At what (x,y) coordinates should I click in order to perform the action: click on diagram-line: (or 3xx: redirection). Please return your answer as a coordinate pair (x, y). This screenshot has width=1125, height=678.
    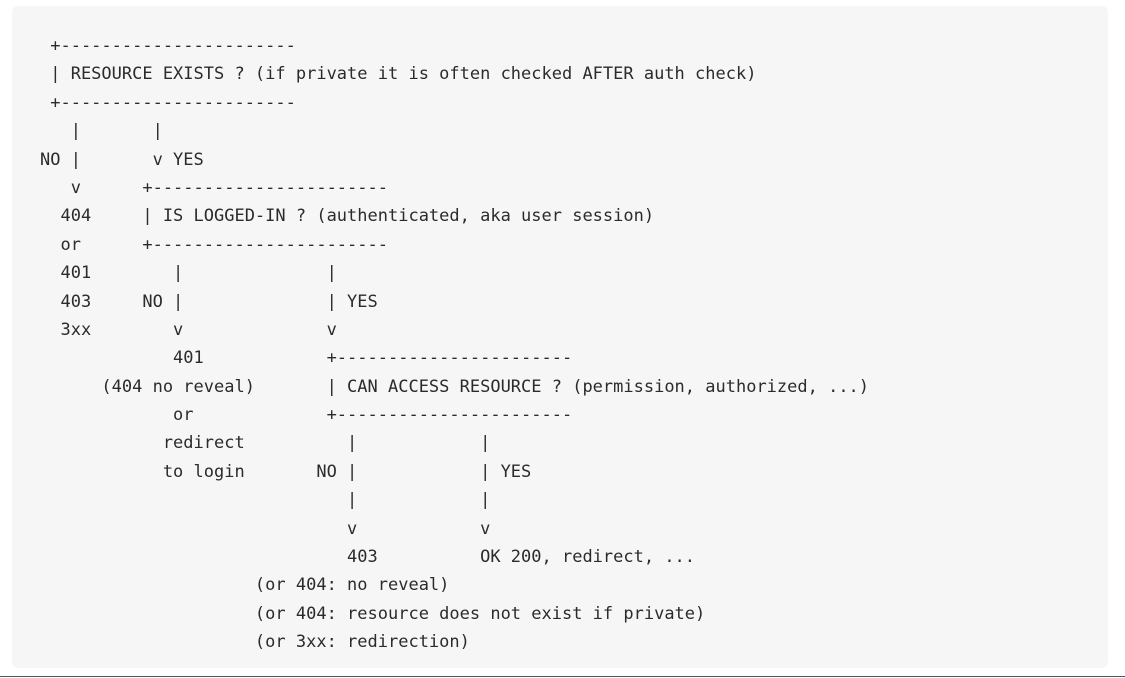
    Looking at the image, I should click on (255, 642).